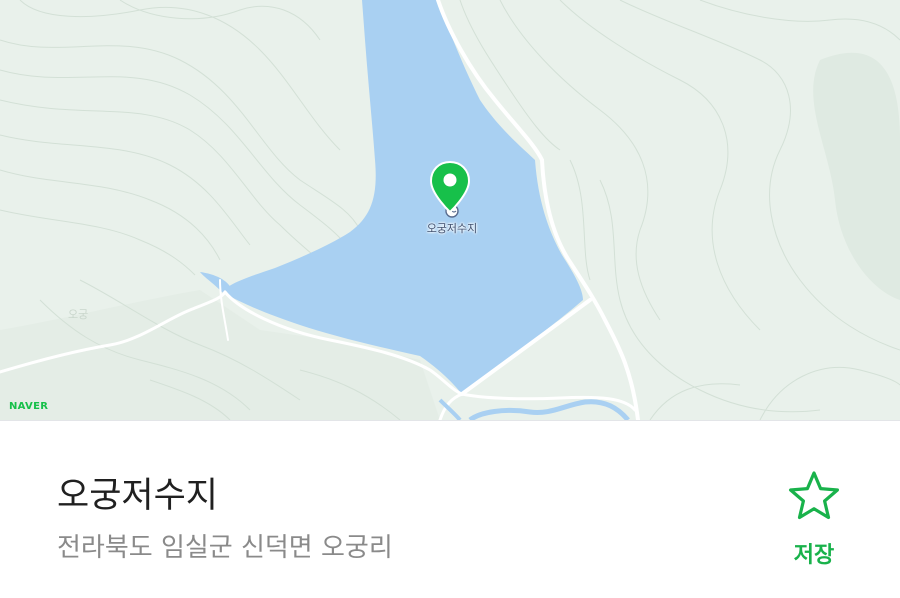  Describe the element at coordinates (814, 555) in the screenshot. I see `save-label: 저장` at that location.